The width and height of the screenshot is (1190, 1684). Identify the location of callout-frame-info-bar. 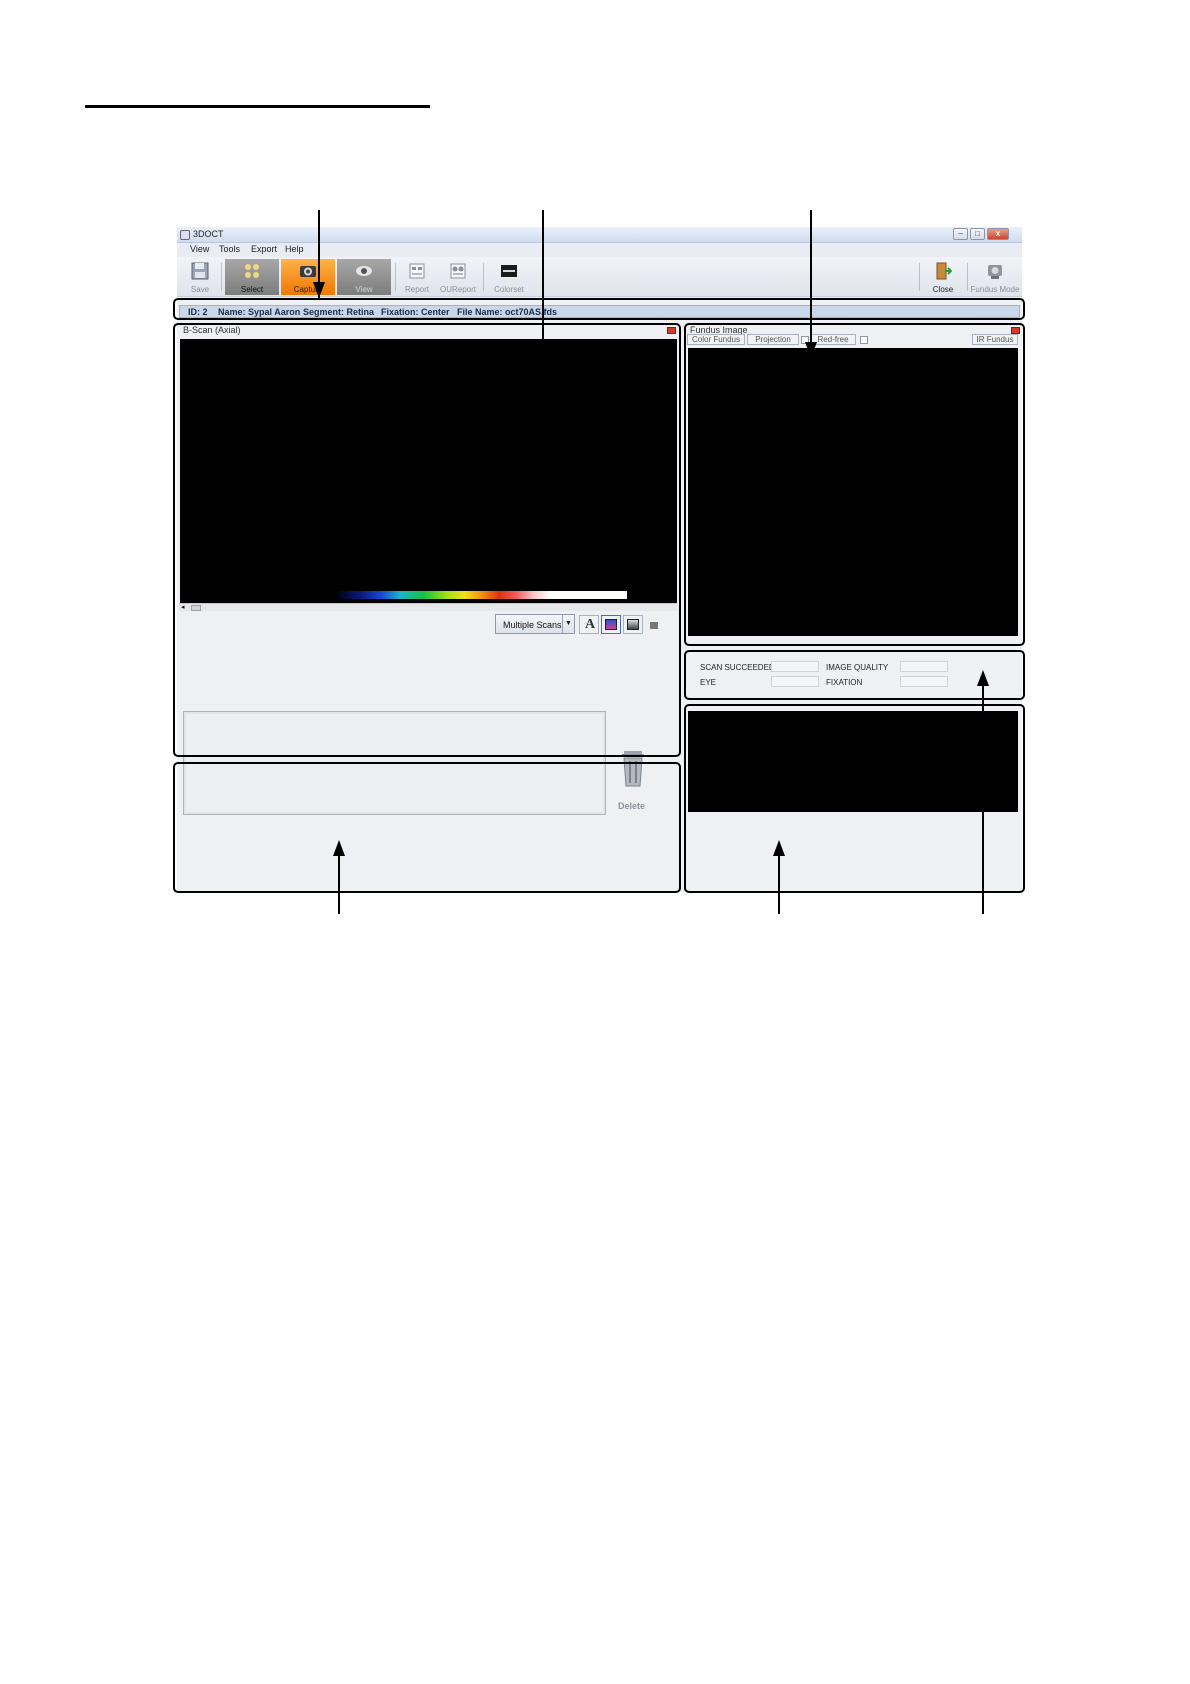
(599, 309).